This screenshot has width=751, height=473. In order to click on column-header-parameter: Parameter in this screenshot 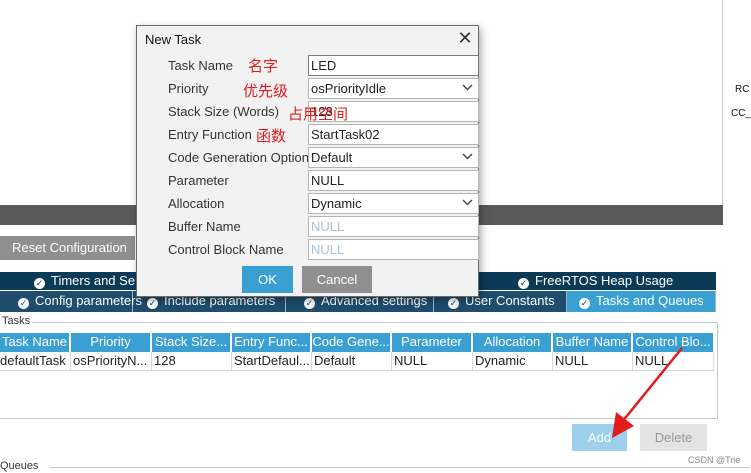, I will do `click(432, 342)`.